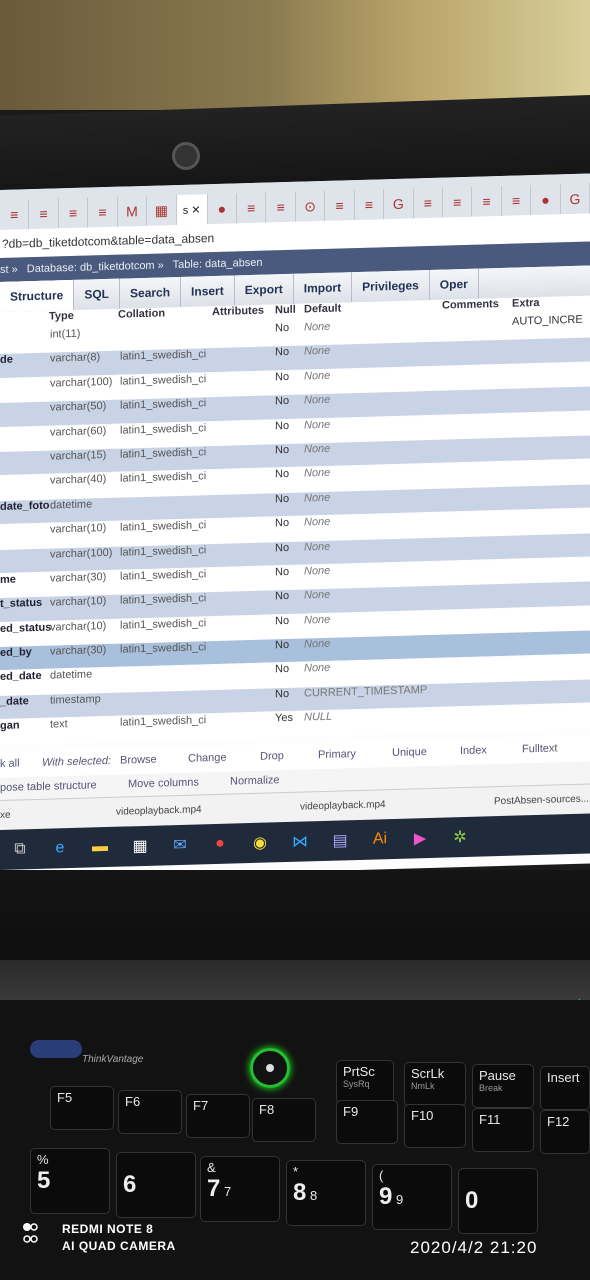  I want to click on tab-operations: Oper, so click(454, 284).